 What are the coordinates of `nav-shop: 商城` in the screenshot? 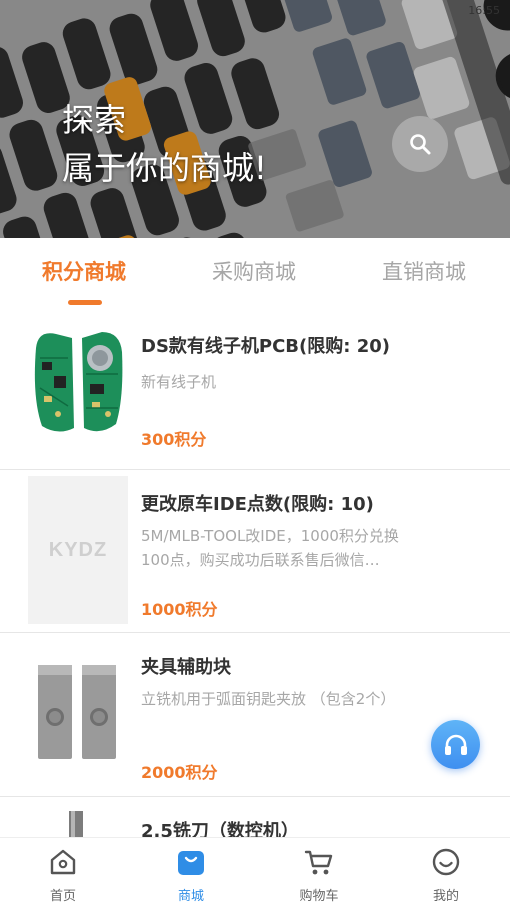 It's located at (191, 873).